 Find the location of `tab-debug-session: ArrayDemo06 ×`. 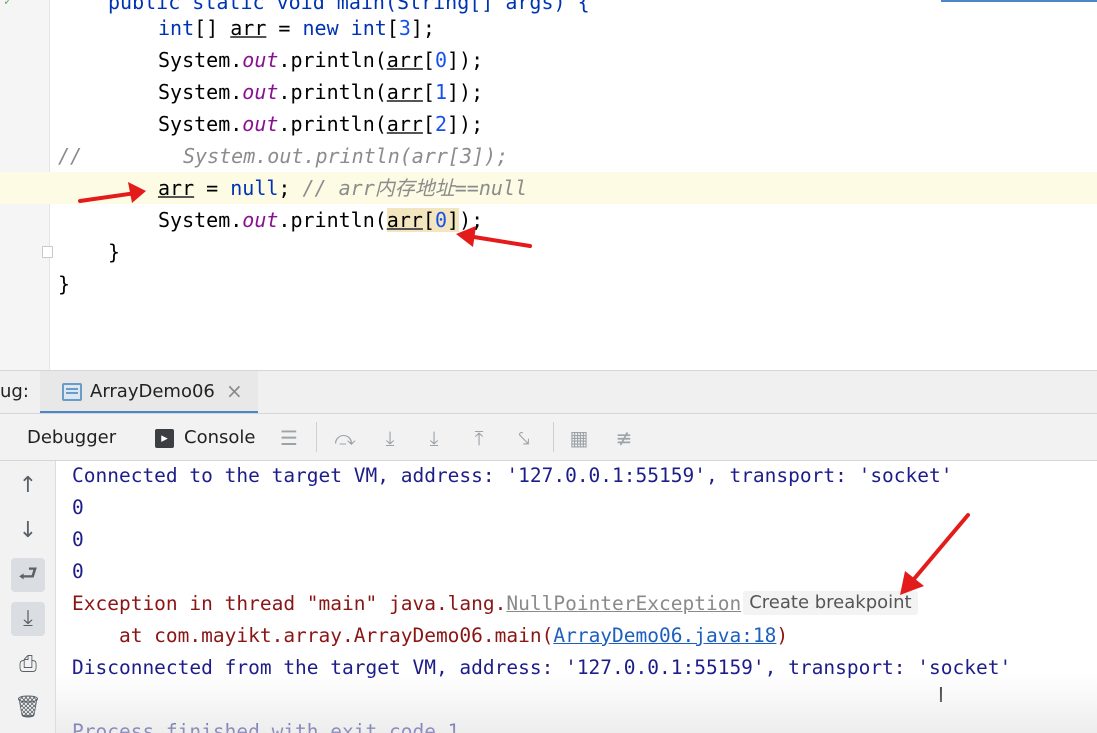

tab-debug-session: ArrayDemo06 × is located at coordinates (149, 392).